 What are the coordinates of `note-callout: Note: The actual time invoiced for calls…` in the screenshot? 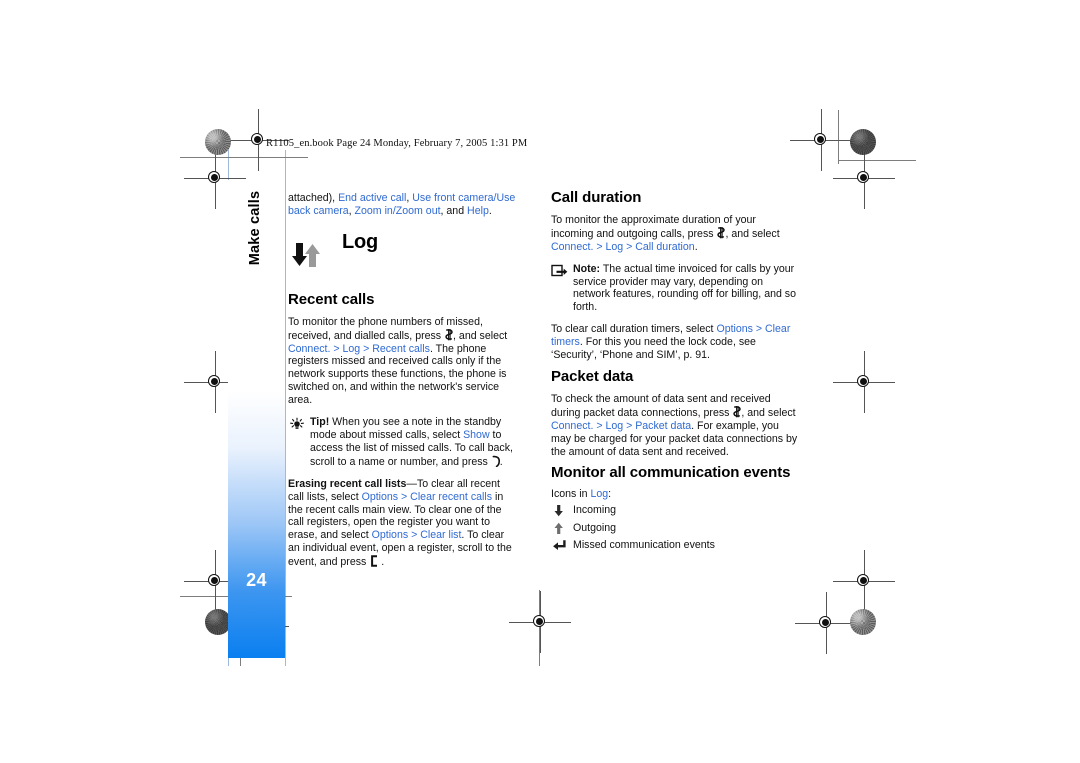 It's located at (675, 289).